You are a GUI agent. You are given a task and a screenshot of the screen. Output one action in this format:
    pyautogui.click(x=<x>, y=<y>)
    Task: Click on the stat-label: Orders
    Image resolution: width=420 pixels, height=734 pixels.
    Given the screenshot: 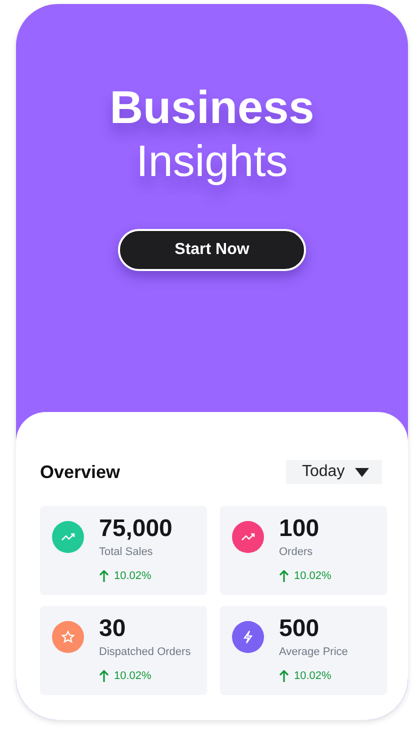 What is the action you would take?
    pyautogui.click(x=296, y=552)
    